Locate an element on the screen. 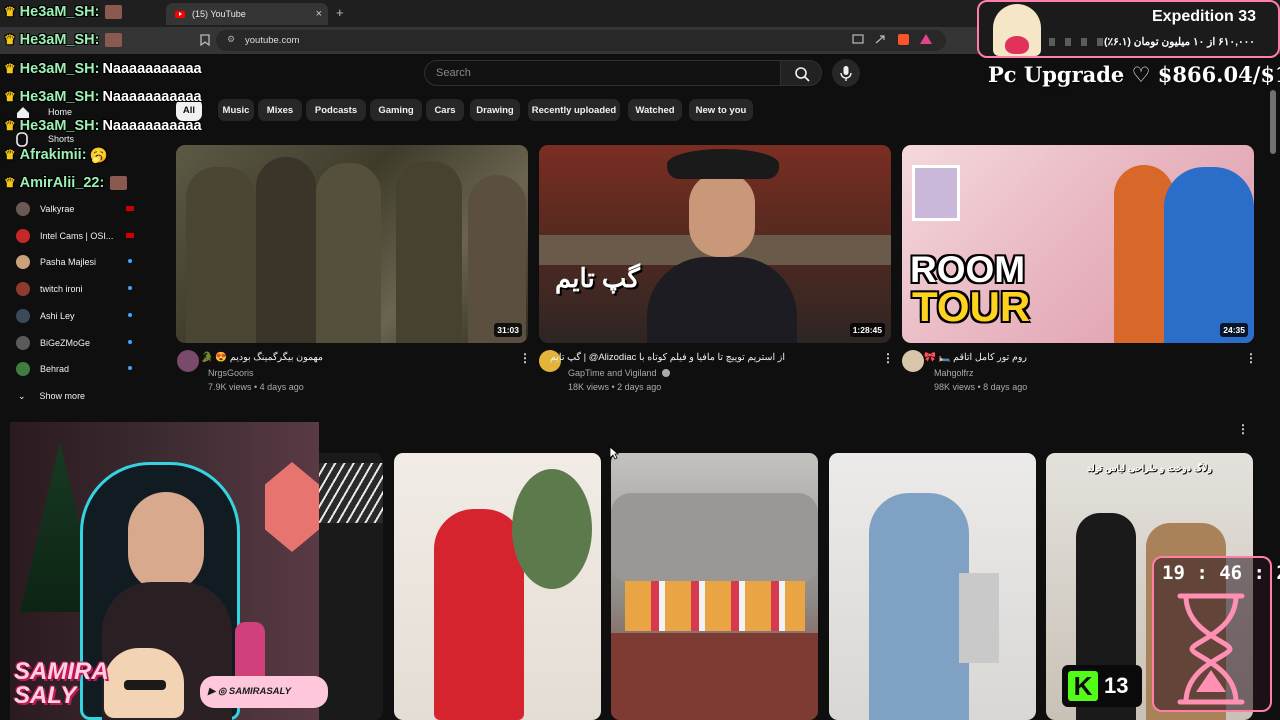 The height and width of the screenshot is (720, 1280). filter-chip: Gaming is located at coordinates (396, 110).